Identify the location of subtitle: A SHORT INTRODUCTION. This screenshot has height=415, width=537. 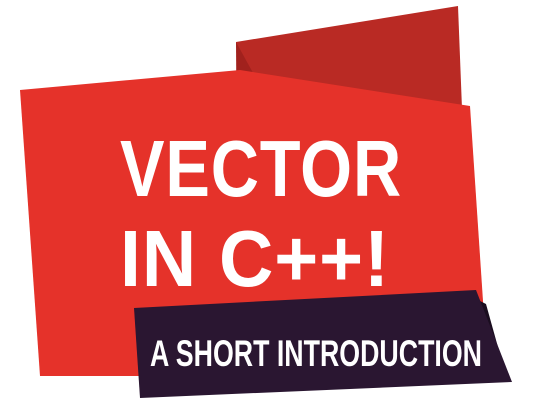
(316, 353).